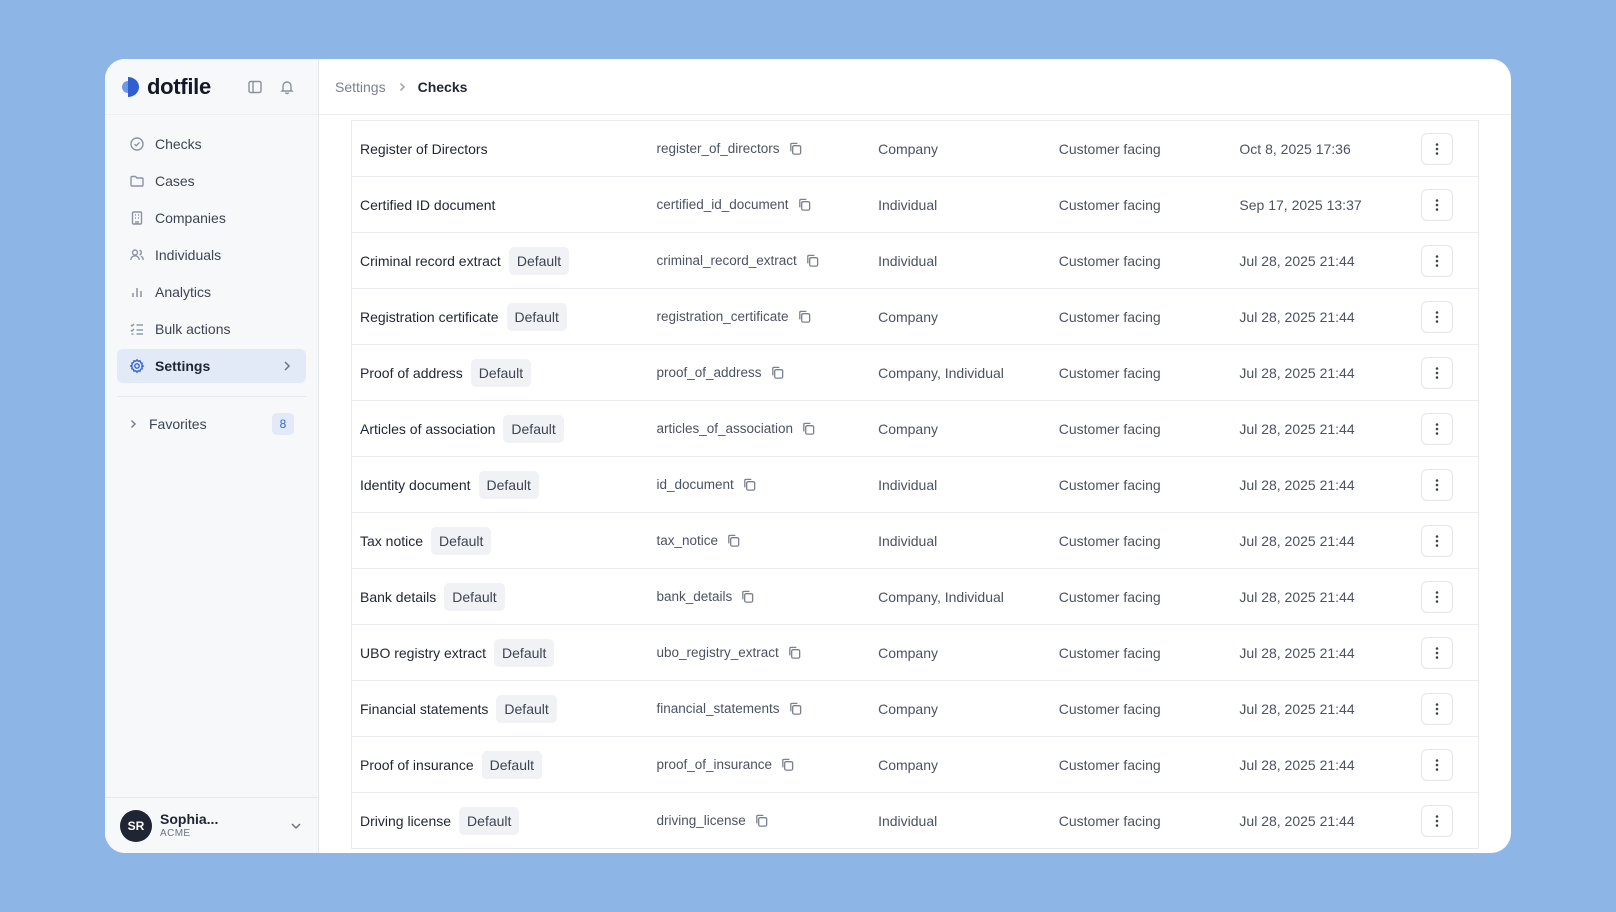 The width and height of the screenshot is (1616, 912). Describe the element at coordinates (360, 87) in the screenshot. I see `breadcrumb-settings: Settings` at that location.